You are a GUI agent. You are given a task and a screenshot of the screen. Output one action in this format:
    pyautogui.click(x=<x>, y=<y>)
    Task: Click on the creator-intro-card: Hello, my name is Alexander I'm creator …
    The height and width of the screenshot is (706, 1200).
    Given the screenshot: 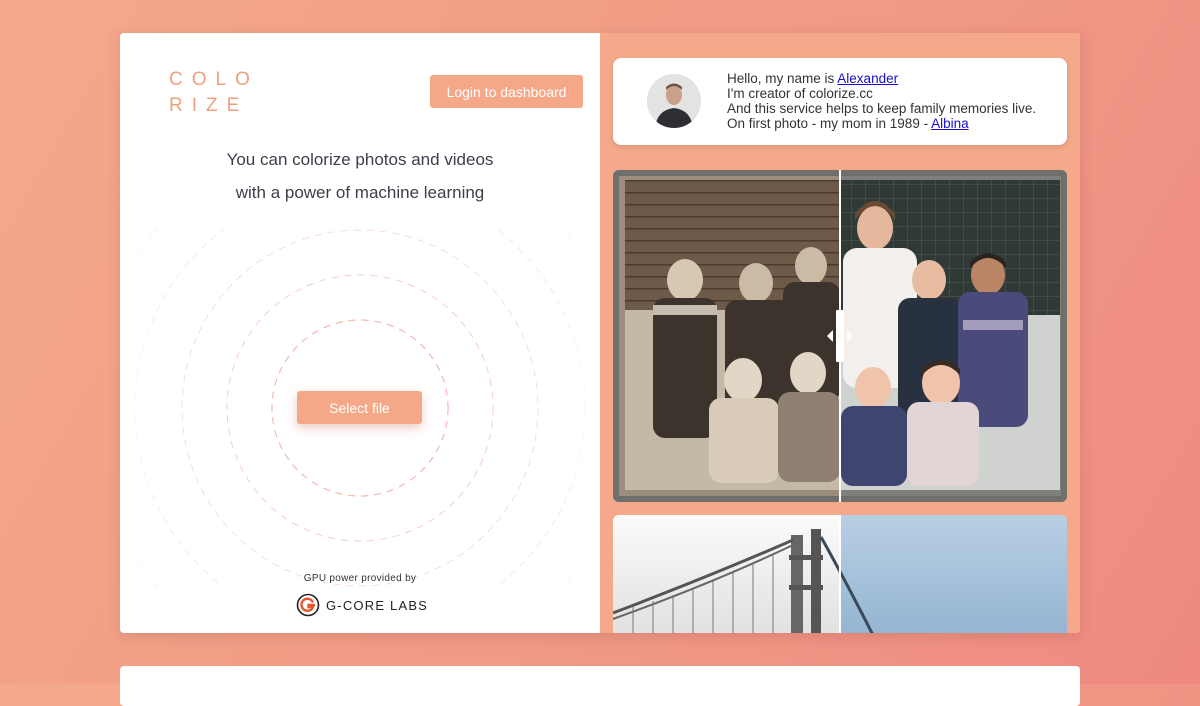 What is the action you would take?
    pyautogui.click(x=840, y=101)
    